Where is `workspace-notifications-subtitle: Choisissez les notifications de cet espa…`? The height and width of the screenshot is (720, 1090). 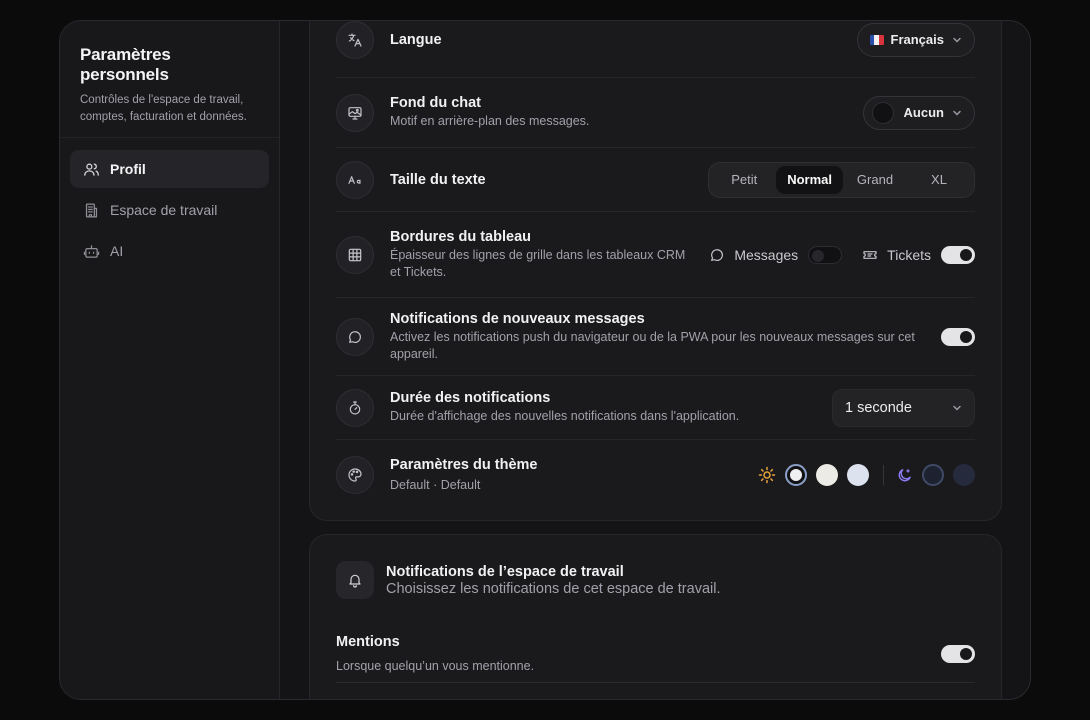
workspace-notifications-subtitle: Choisissez les notifications de cet espa… is located at coordinates (553, 588).